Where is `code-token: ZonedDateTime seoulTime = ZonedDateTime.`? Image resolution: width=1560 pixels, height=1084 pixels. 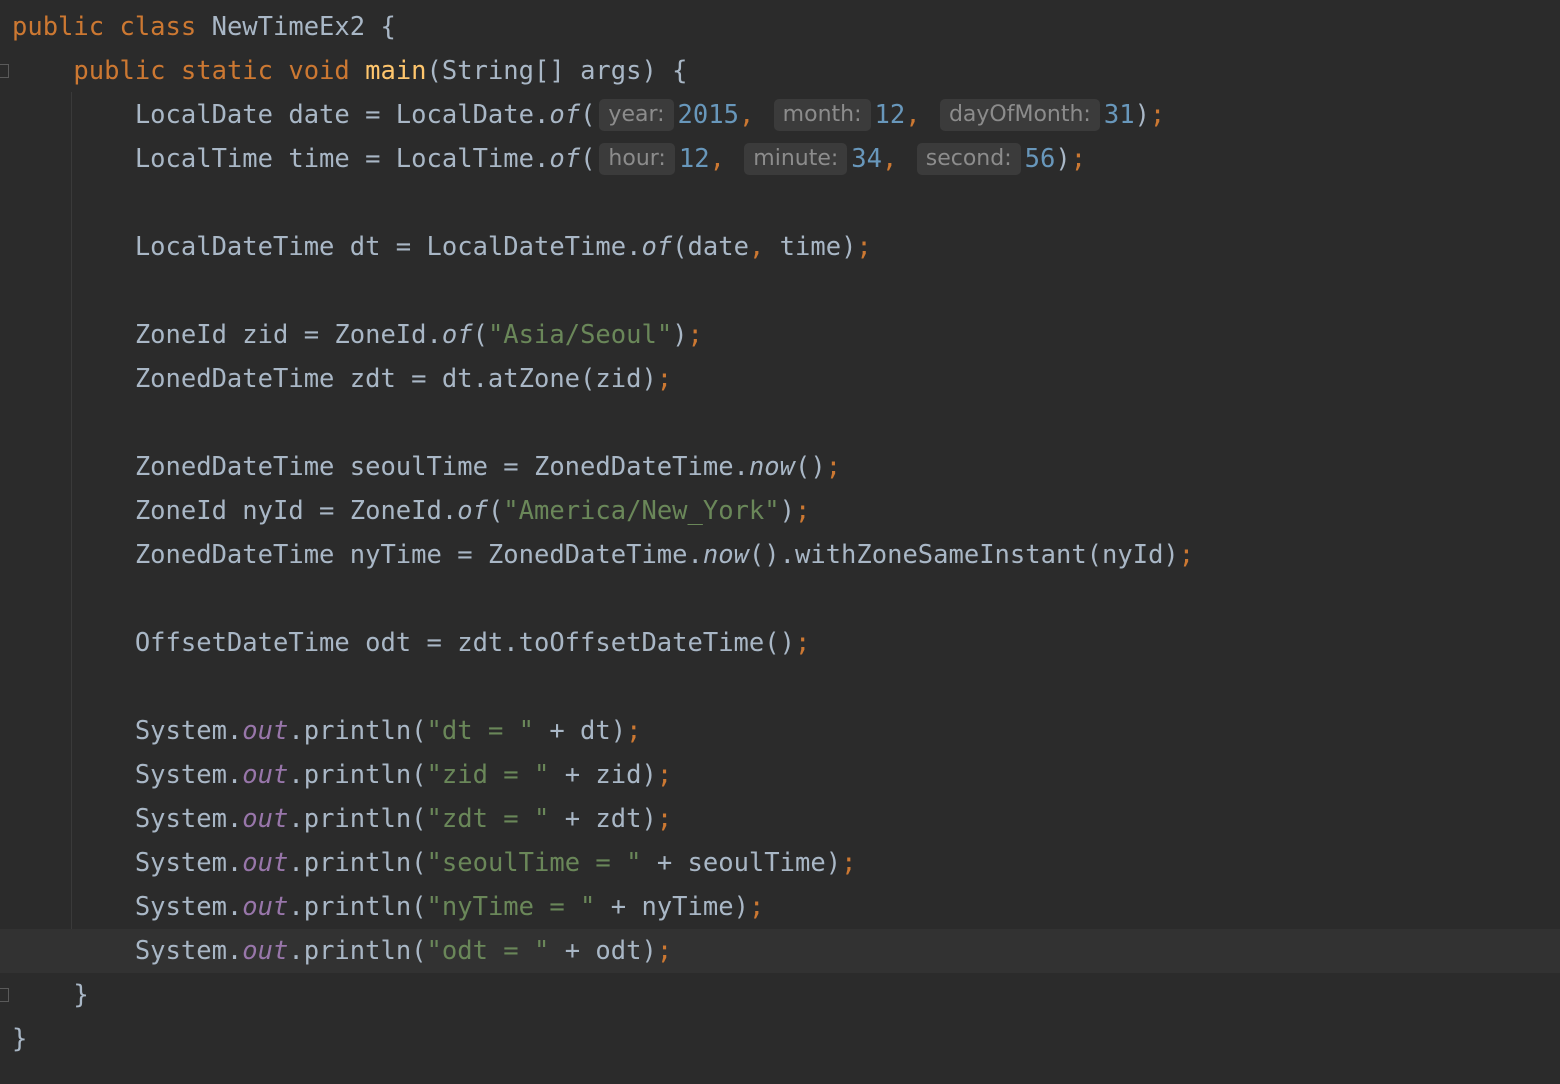
code-token: ZonedDateTime seoulTime = ZonedDateTime. is located at coordinates (380, 467).